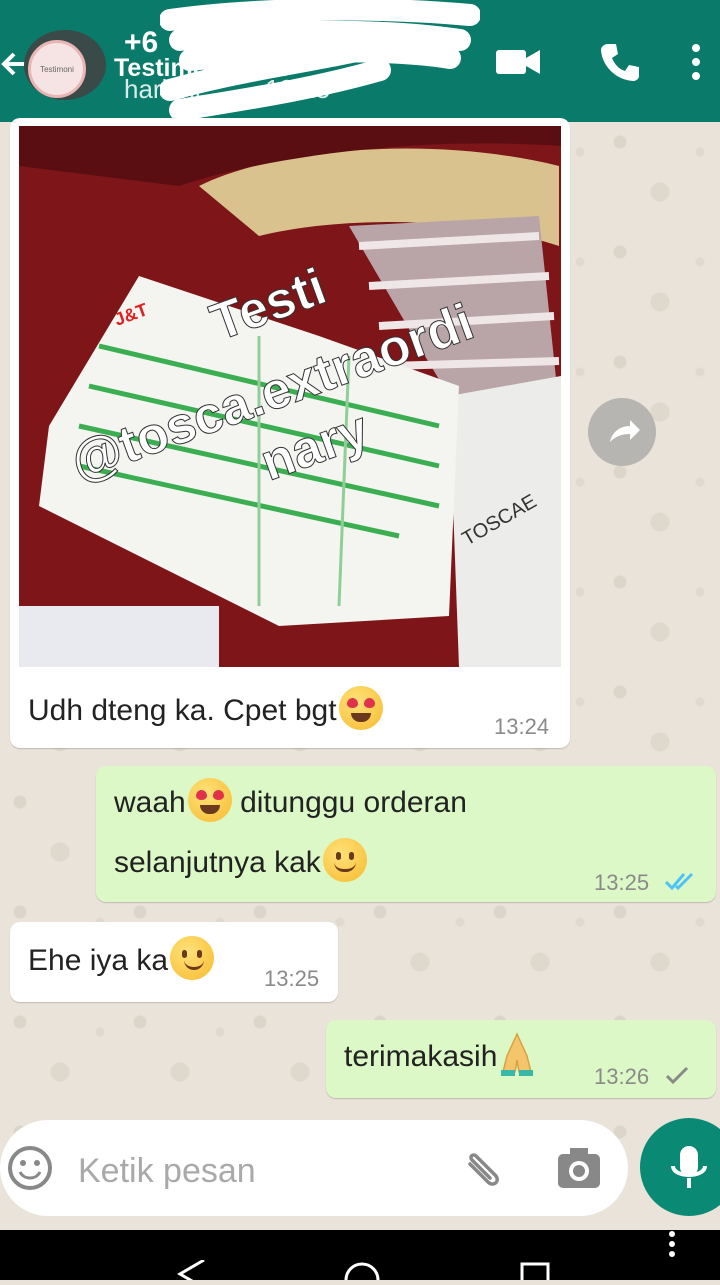  I want to click on more-vert-icon, so click(696, 64).